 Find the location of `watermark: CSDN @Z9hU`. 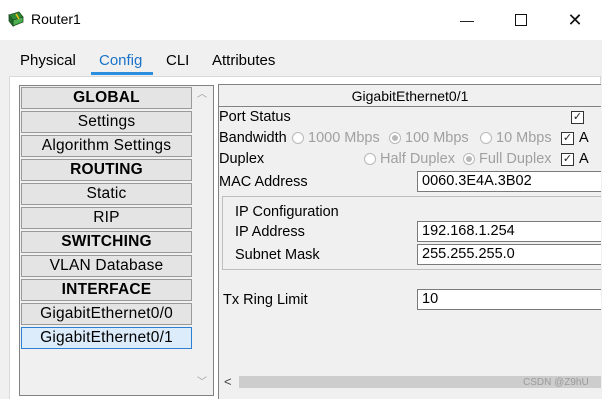

watermark: CSDN @Z9hU is located at coordinates (556, 382).